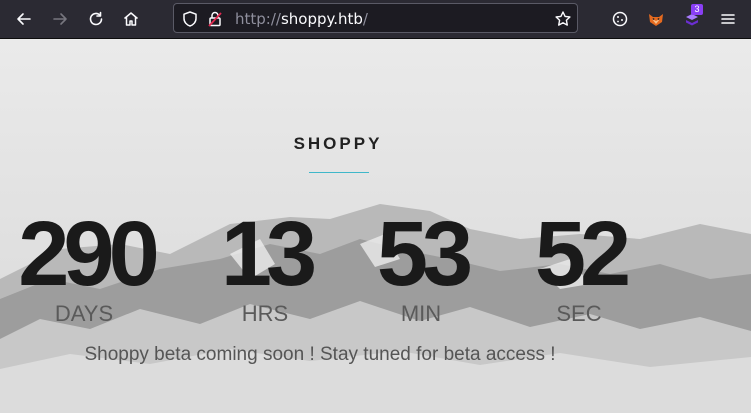 This screenshot has height=413, width=751. Describe the element at coordinates (268, 254) in the screenshot. I see `countdown-hours-value: 13` at that location.